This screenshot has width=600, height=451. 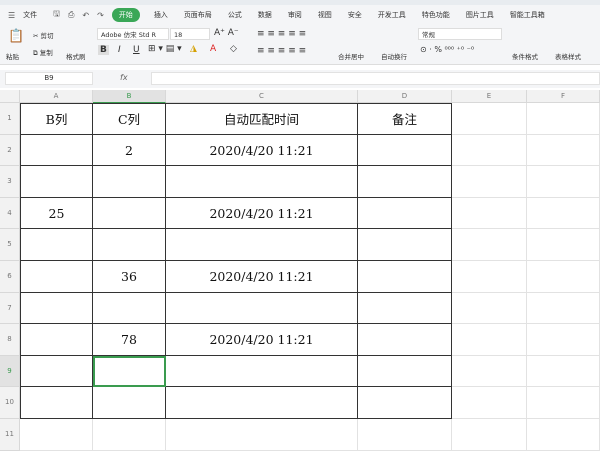 What do you see at coordinates (10, 371) in the screenshot?
I see `row-header-9: 9` at bounding box center [10, 371].